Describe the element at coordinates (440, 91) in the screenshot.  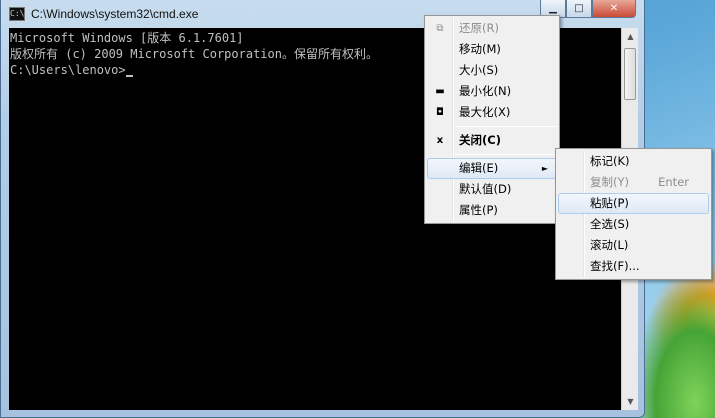
I see `minimize-icon: ▬` at that location.